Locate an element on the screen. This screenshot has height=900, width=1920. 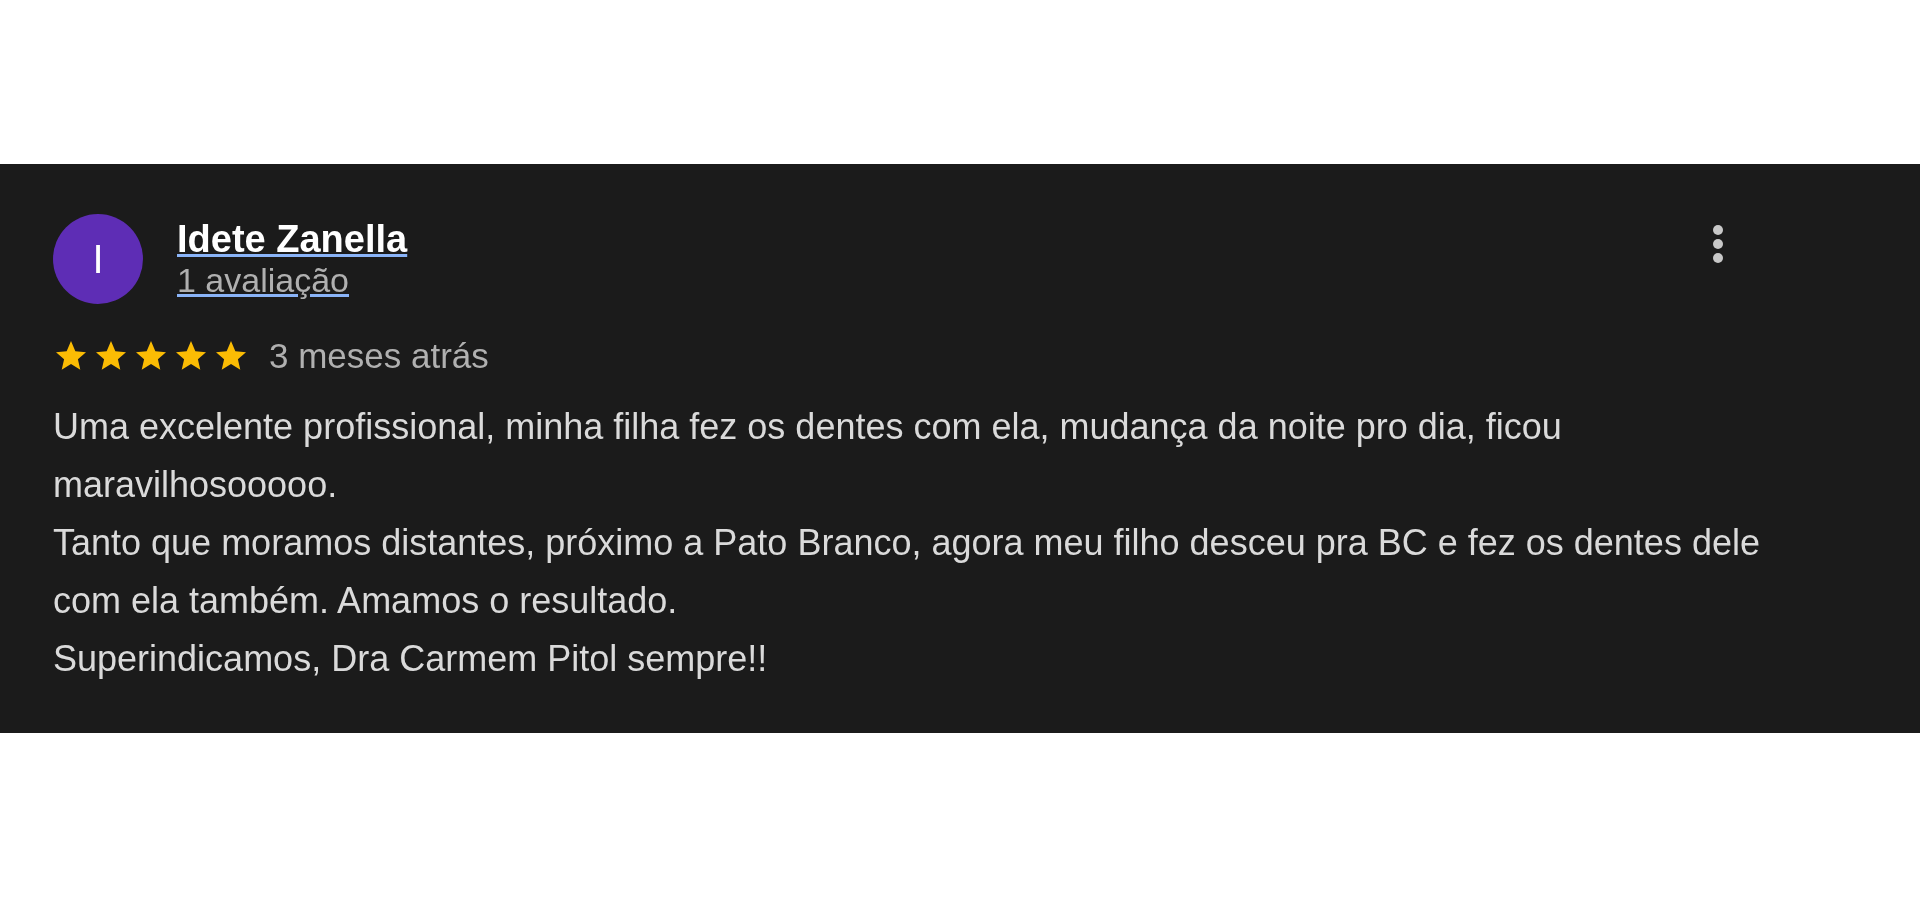
review-text: Uma excelente profissional, minha filha fez os dentes com ela, mudança da noite pro dia, ficou maravilhosooooo. is located at coordinates (808, 456).